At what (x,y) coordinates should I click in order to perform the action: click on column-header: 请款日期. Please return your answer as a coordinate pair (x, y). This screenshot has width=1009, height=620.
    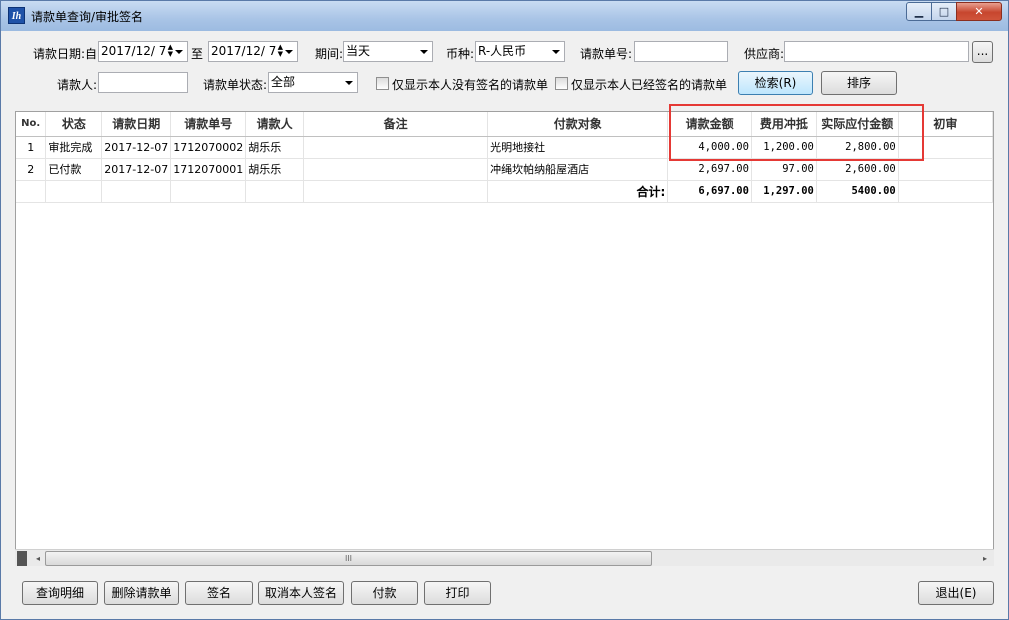
    Looking at the image, I should click on (136, 124).